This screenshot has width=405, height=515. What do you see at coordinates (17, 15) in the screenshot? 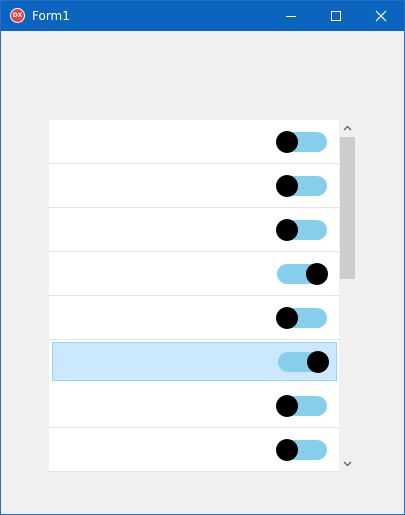
I see `devexpress-logo-icon: DX` at bounding box center [17, 15].